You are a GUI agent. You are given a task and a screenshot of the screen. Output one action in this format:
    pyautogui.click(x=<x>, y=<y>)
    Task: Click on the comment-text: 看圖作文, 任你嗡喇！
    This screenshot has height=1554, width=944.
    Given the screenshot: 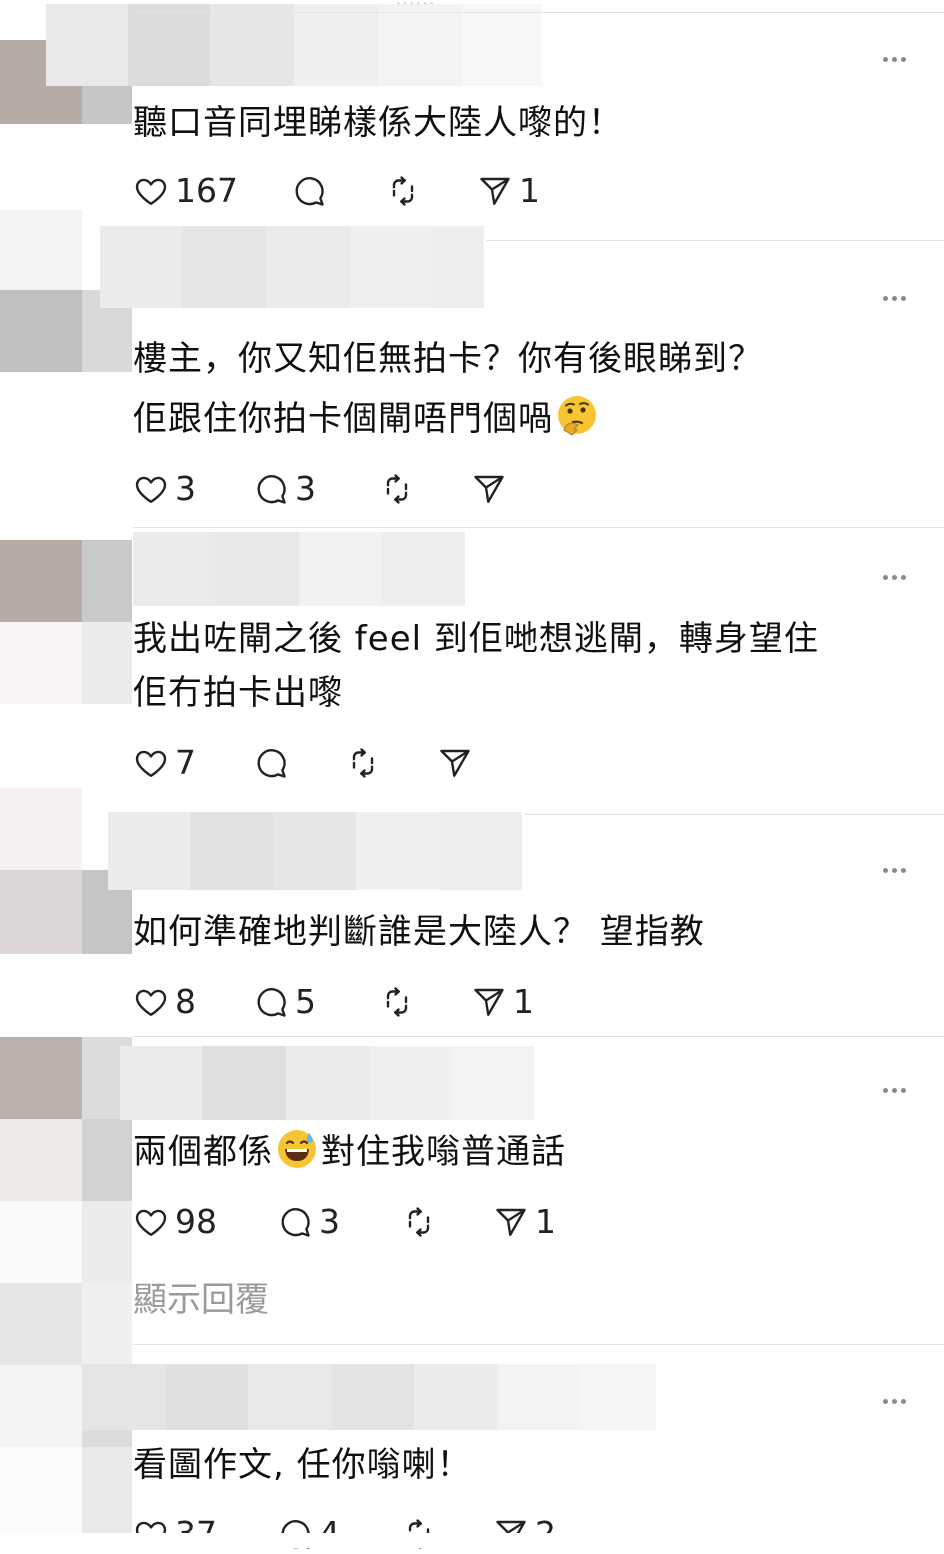 What is the action you would take?
    pyautogui.click(x=302, y=1465)
    